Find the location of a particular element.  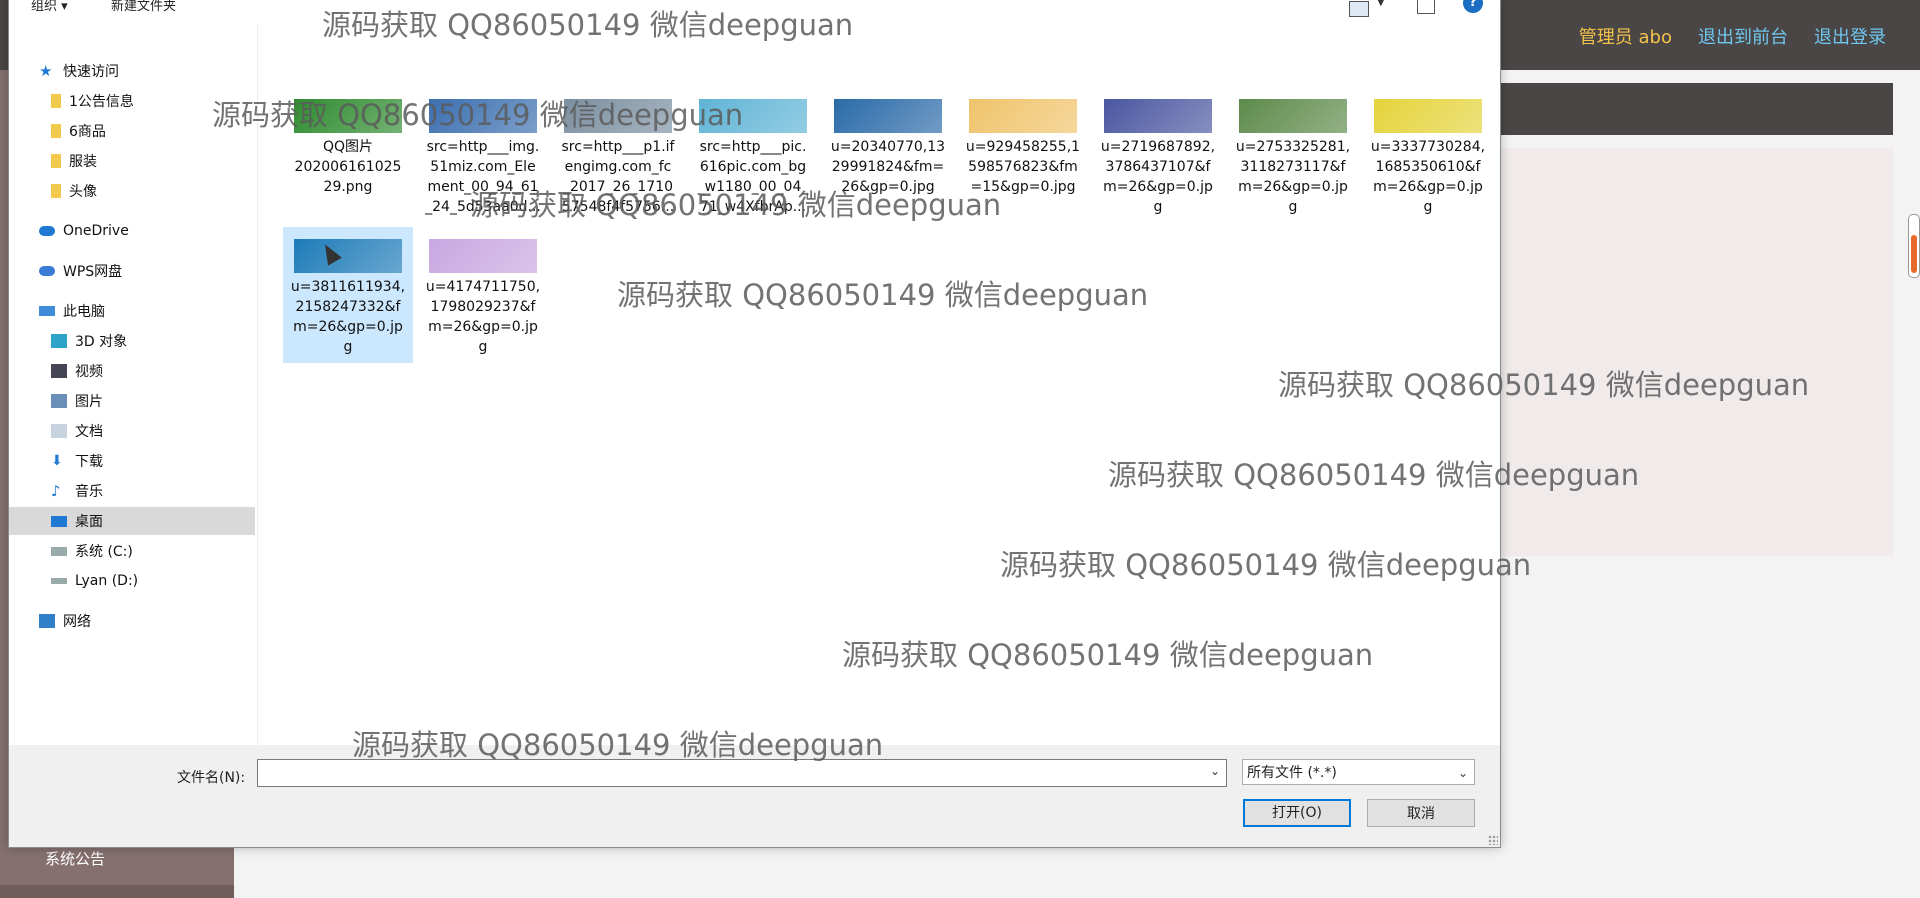

file-name-line: u=929458255,1 is located at coordinates (1023, 147).